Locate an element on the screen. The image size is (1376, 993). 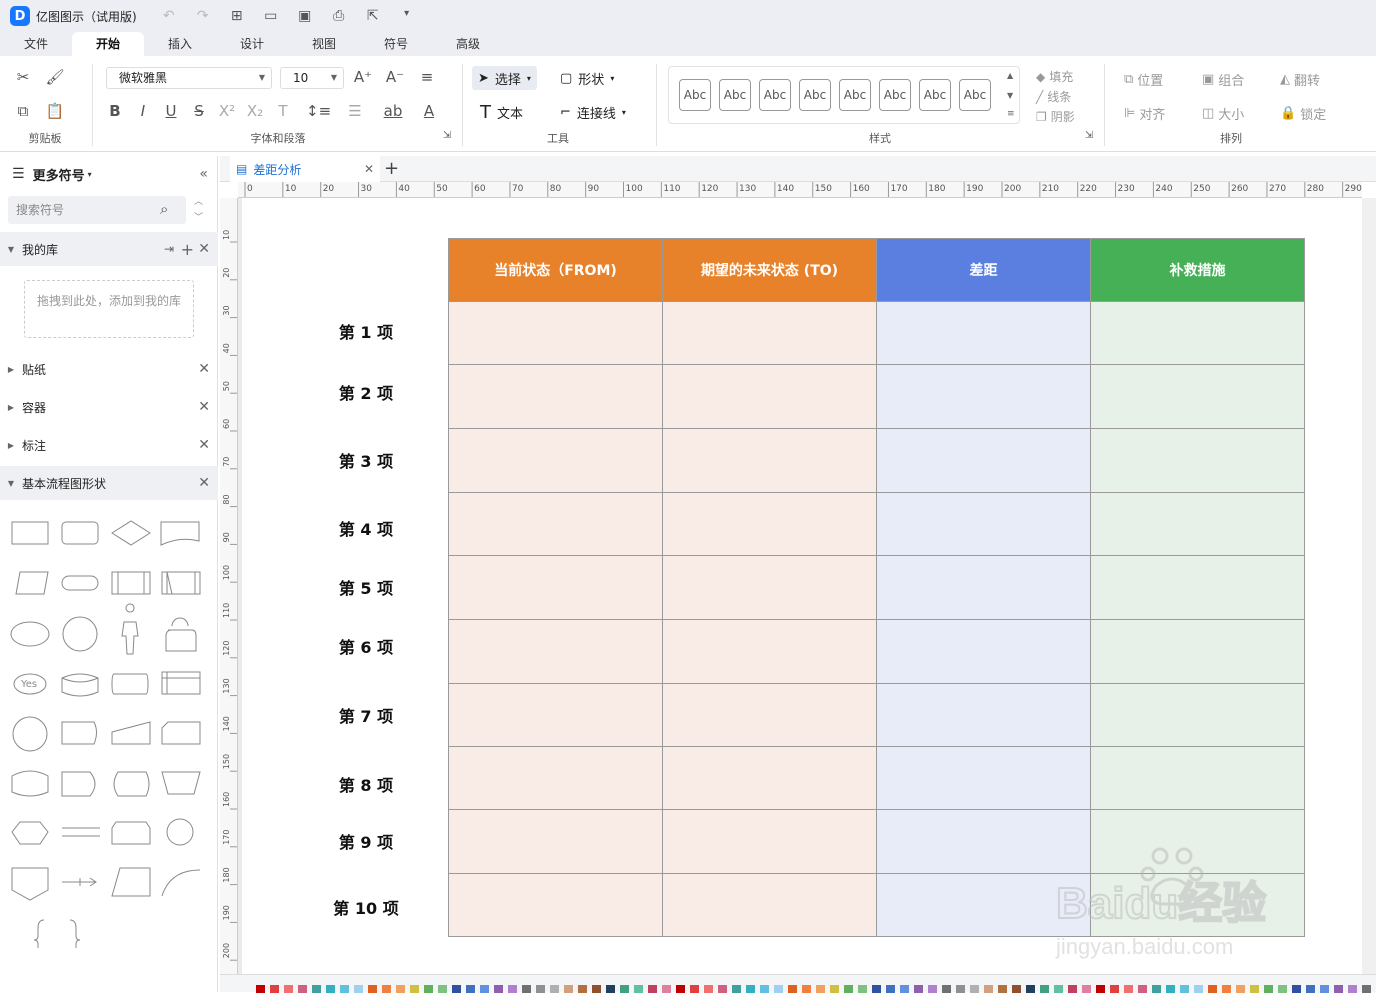
shape-sequential-data is located at coordinates (30, 734).